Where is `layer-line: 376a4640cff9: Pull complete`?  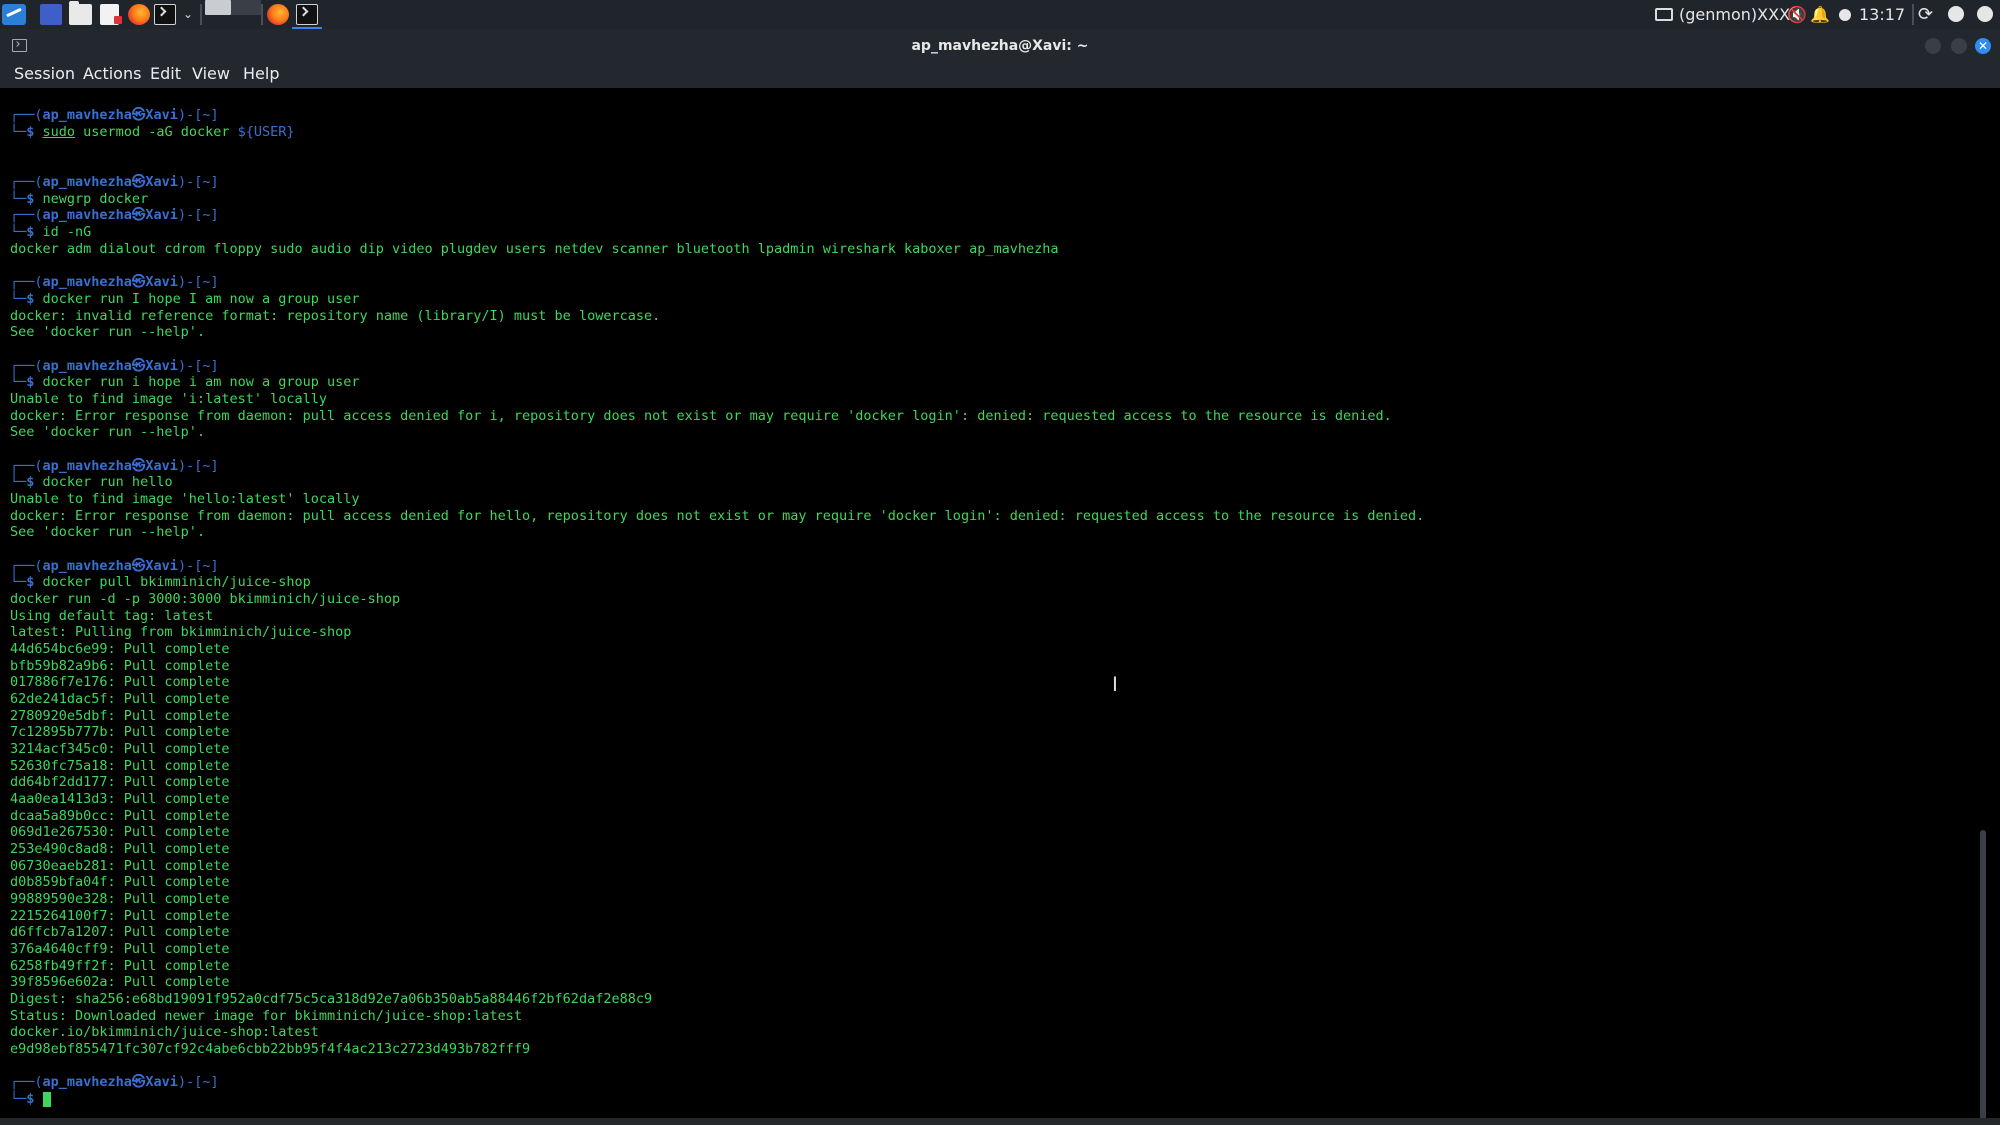
layer-line: 376a4640cff9: Pull complete is located at coordinates (120, 949).